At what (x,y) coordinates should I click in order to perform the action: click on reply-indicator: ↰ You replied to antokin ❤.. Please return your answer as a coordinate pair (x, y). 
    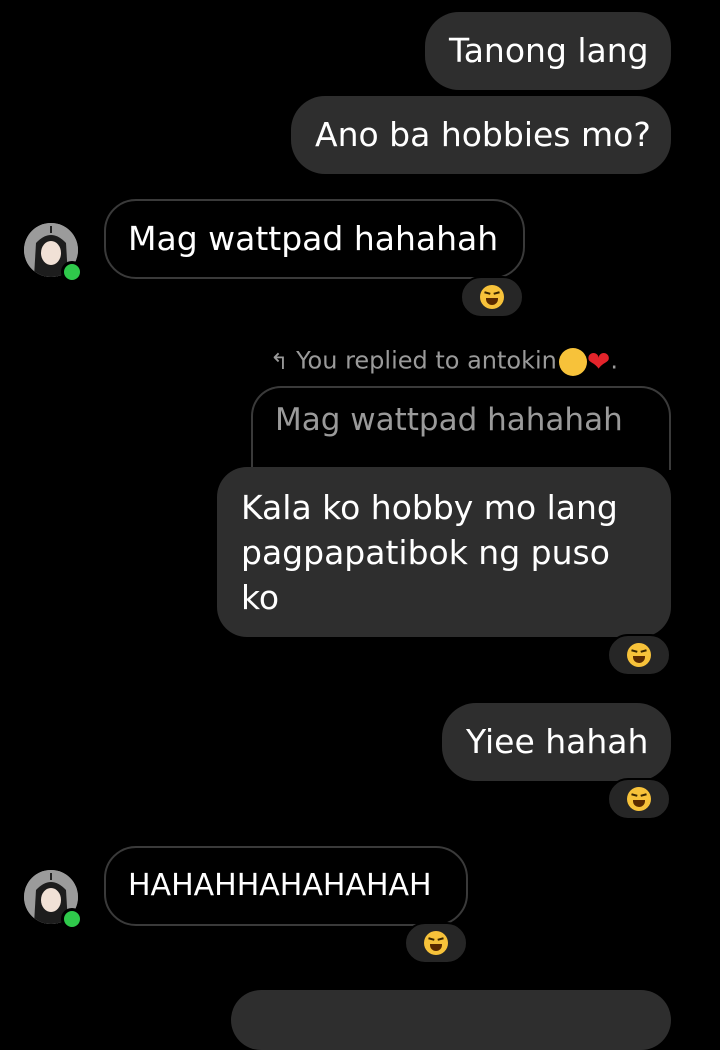
    Looking at the image, I should click on (444, 361).